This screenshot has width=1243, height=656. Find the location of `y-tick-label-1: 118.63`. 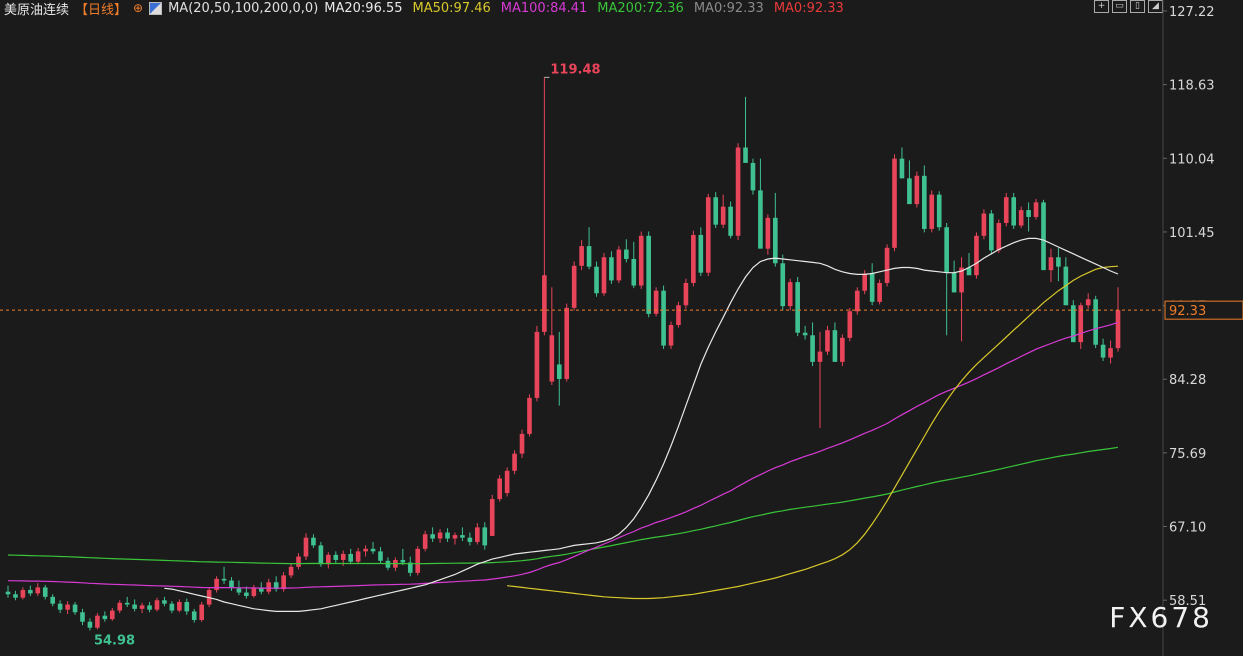

y-tick-label-1: 118.63 is located at coordinates (1192, 86).